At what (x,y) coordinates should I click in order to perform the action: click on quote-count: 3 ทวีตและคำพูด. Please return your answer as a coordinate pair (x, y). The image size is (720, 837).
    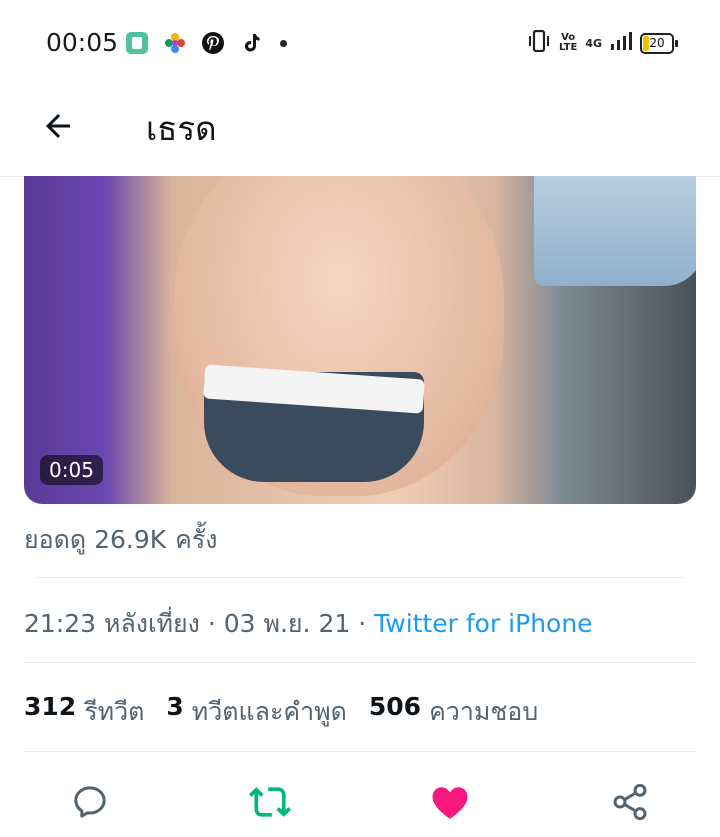
    Looking at the image, I should click on (256, 712).